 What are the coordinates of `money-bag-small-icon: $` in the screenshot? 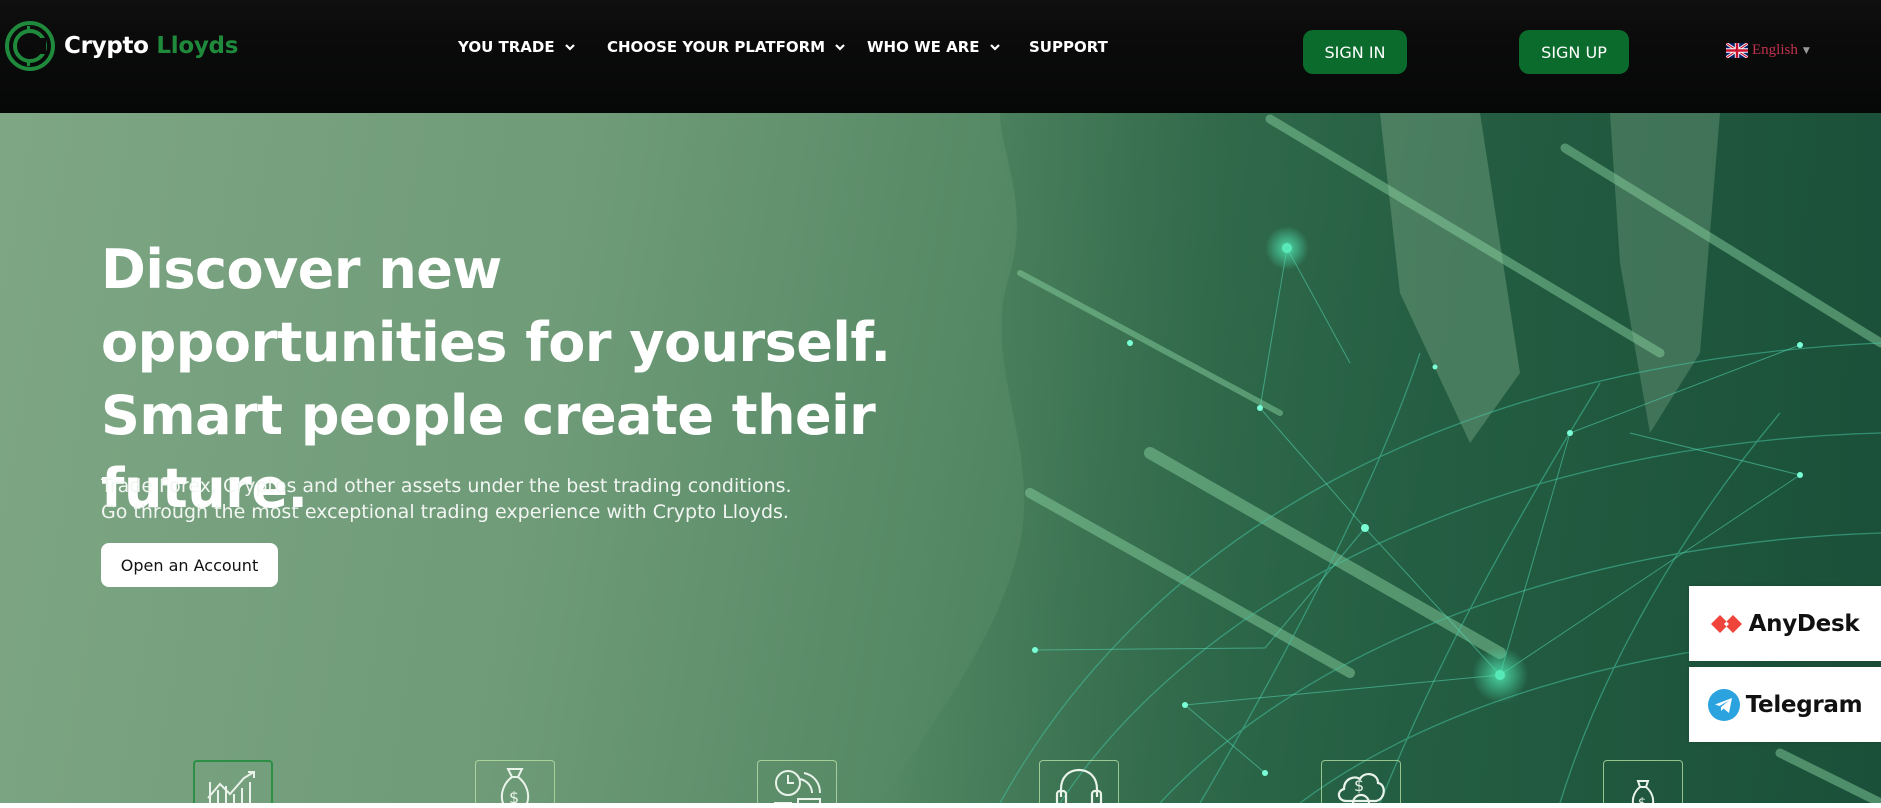 It's located at (1643, 791).